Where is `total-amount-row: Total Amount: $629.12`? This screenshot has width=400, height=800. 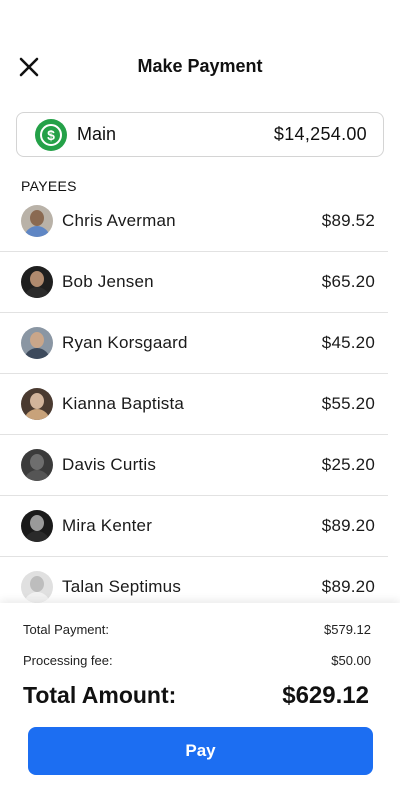 total-amount-row: Total Amount: $629.12 is located at coordinates (196, 696).